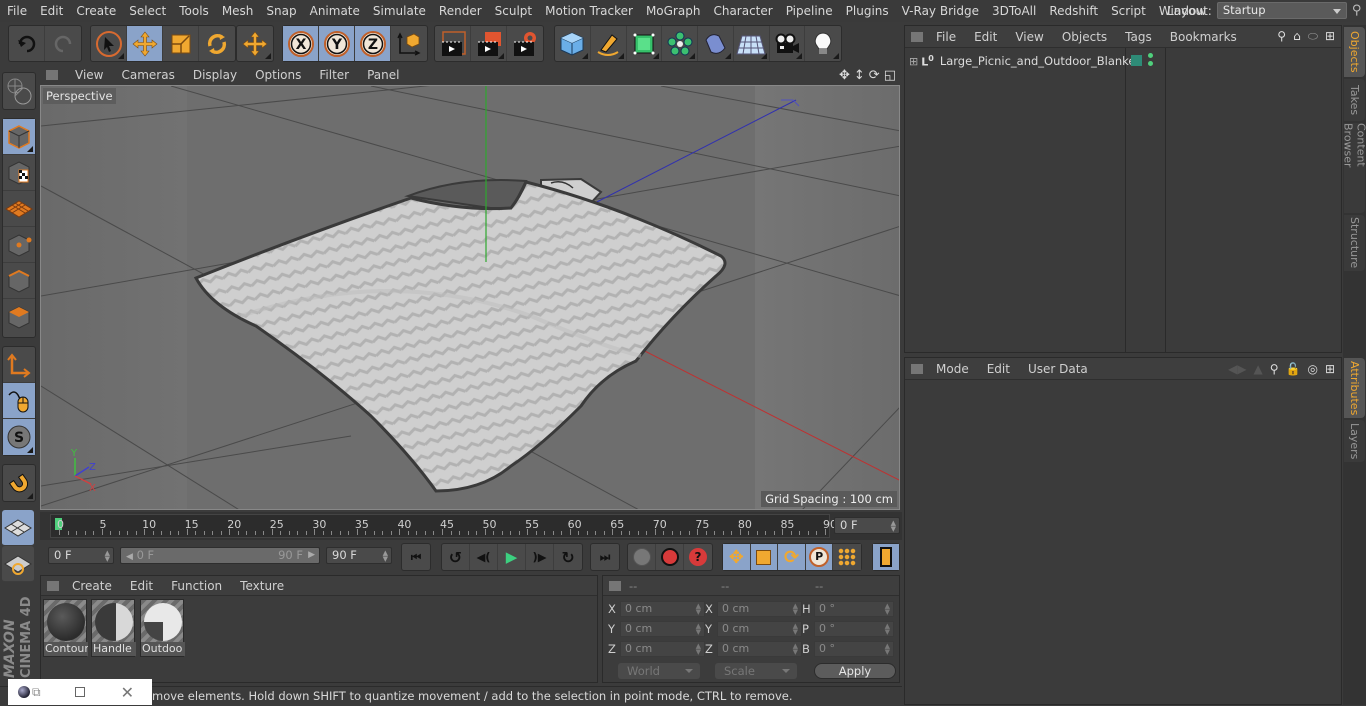 This screenshot has height=706, width=1366. I want to click on menu-edit: Edit, so click(51, 11).